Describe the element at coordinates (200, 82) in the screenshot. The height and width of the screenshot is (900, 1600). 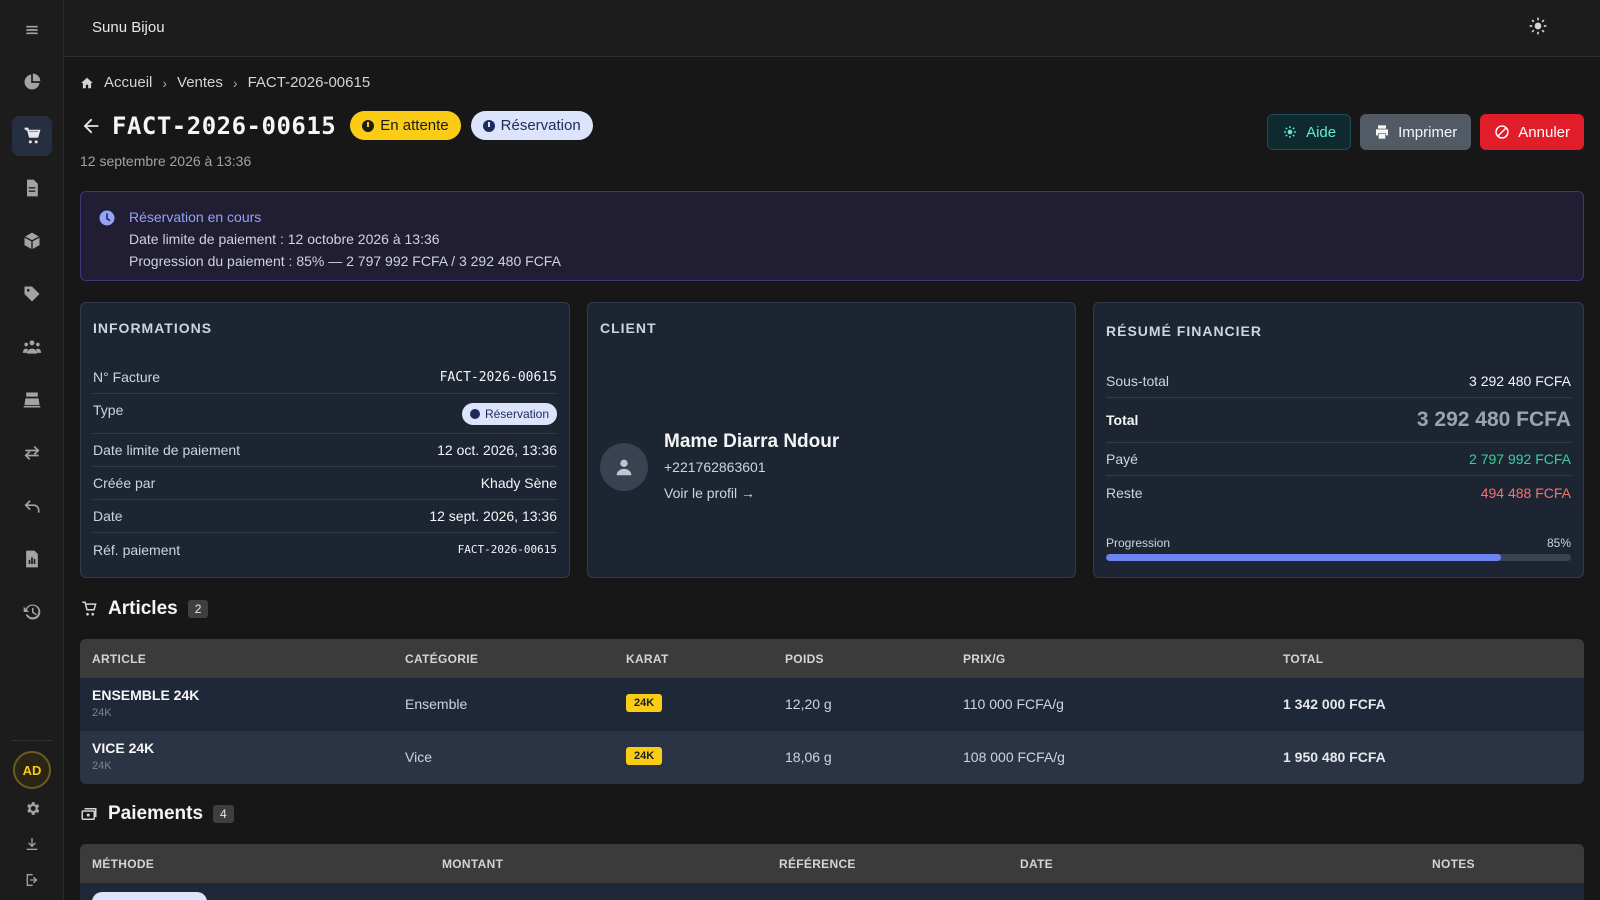
I see `breadcrumb-sales: Ventes` at that location.